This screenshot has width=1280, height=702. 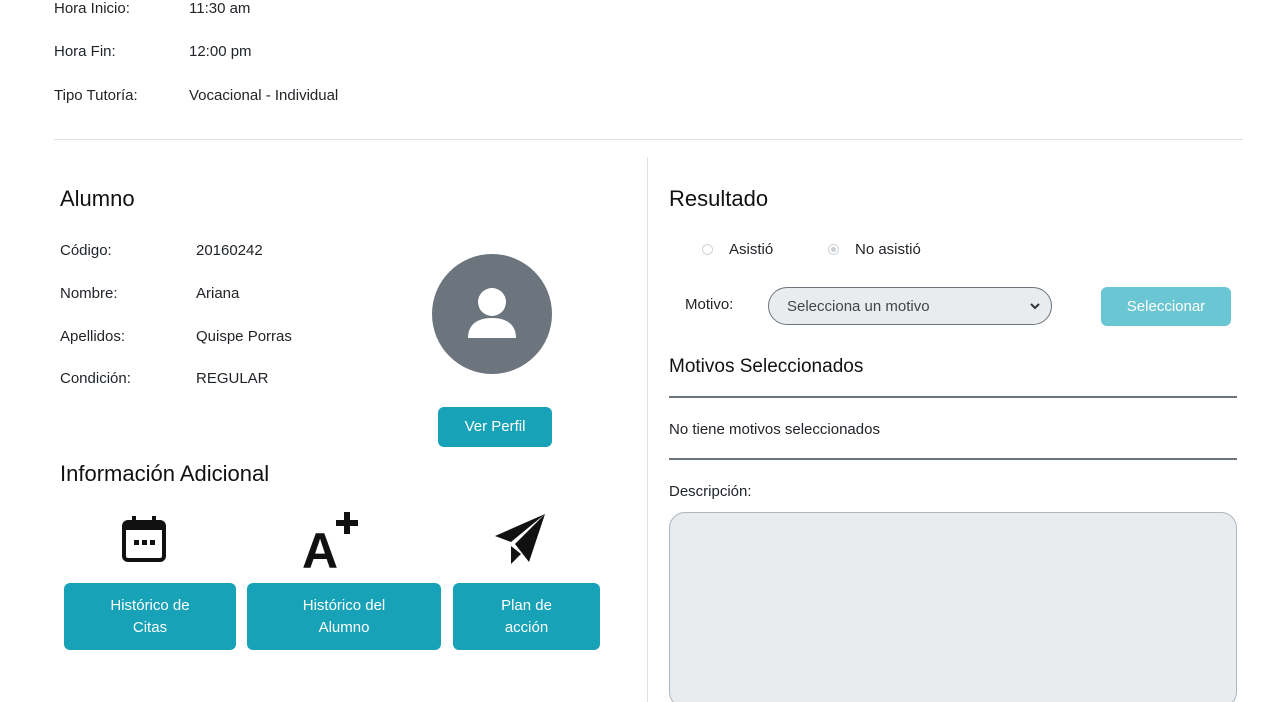 What do you see at coordinates (89, 293) in the screenshot?
I see `nombre-label: Nombre:` at bounding box center [89, 293].